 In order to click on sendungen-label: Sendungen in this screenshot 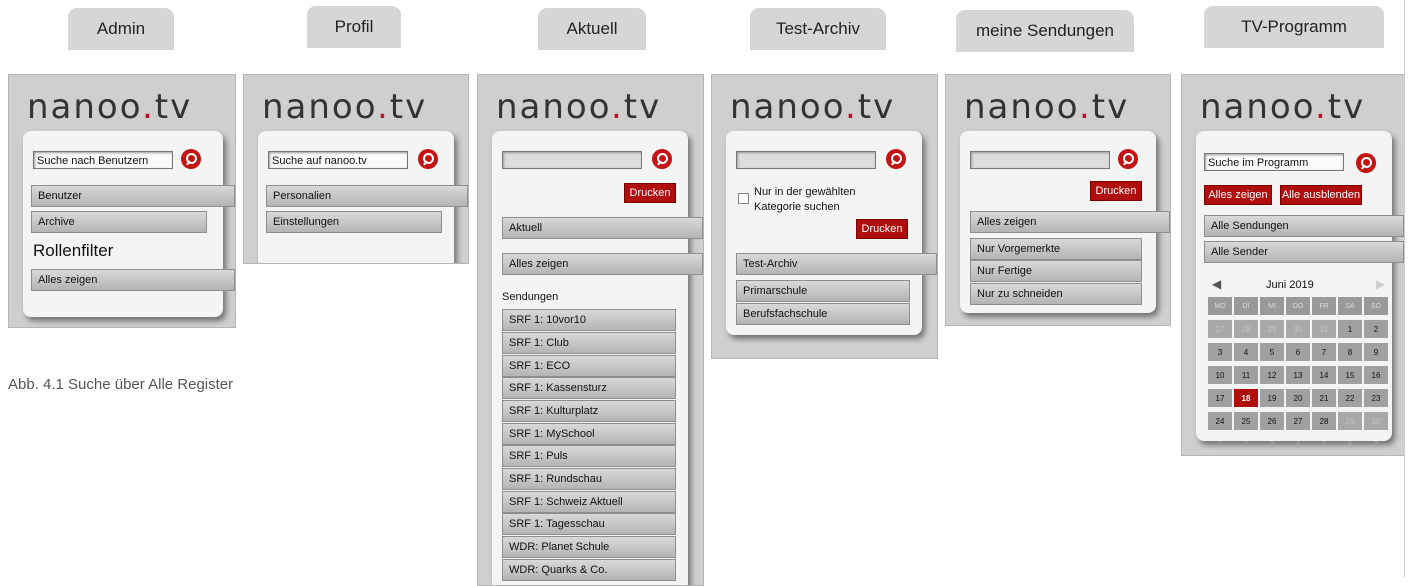, I will do `click(530, 297)`.